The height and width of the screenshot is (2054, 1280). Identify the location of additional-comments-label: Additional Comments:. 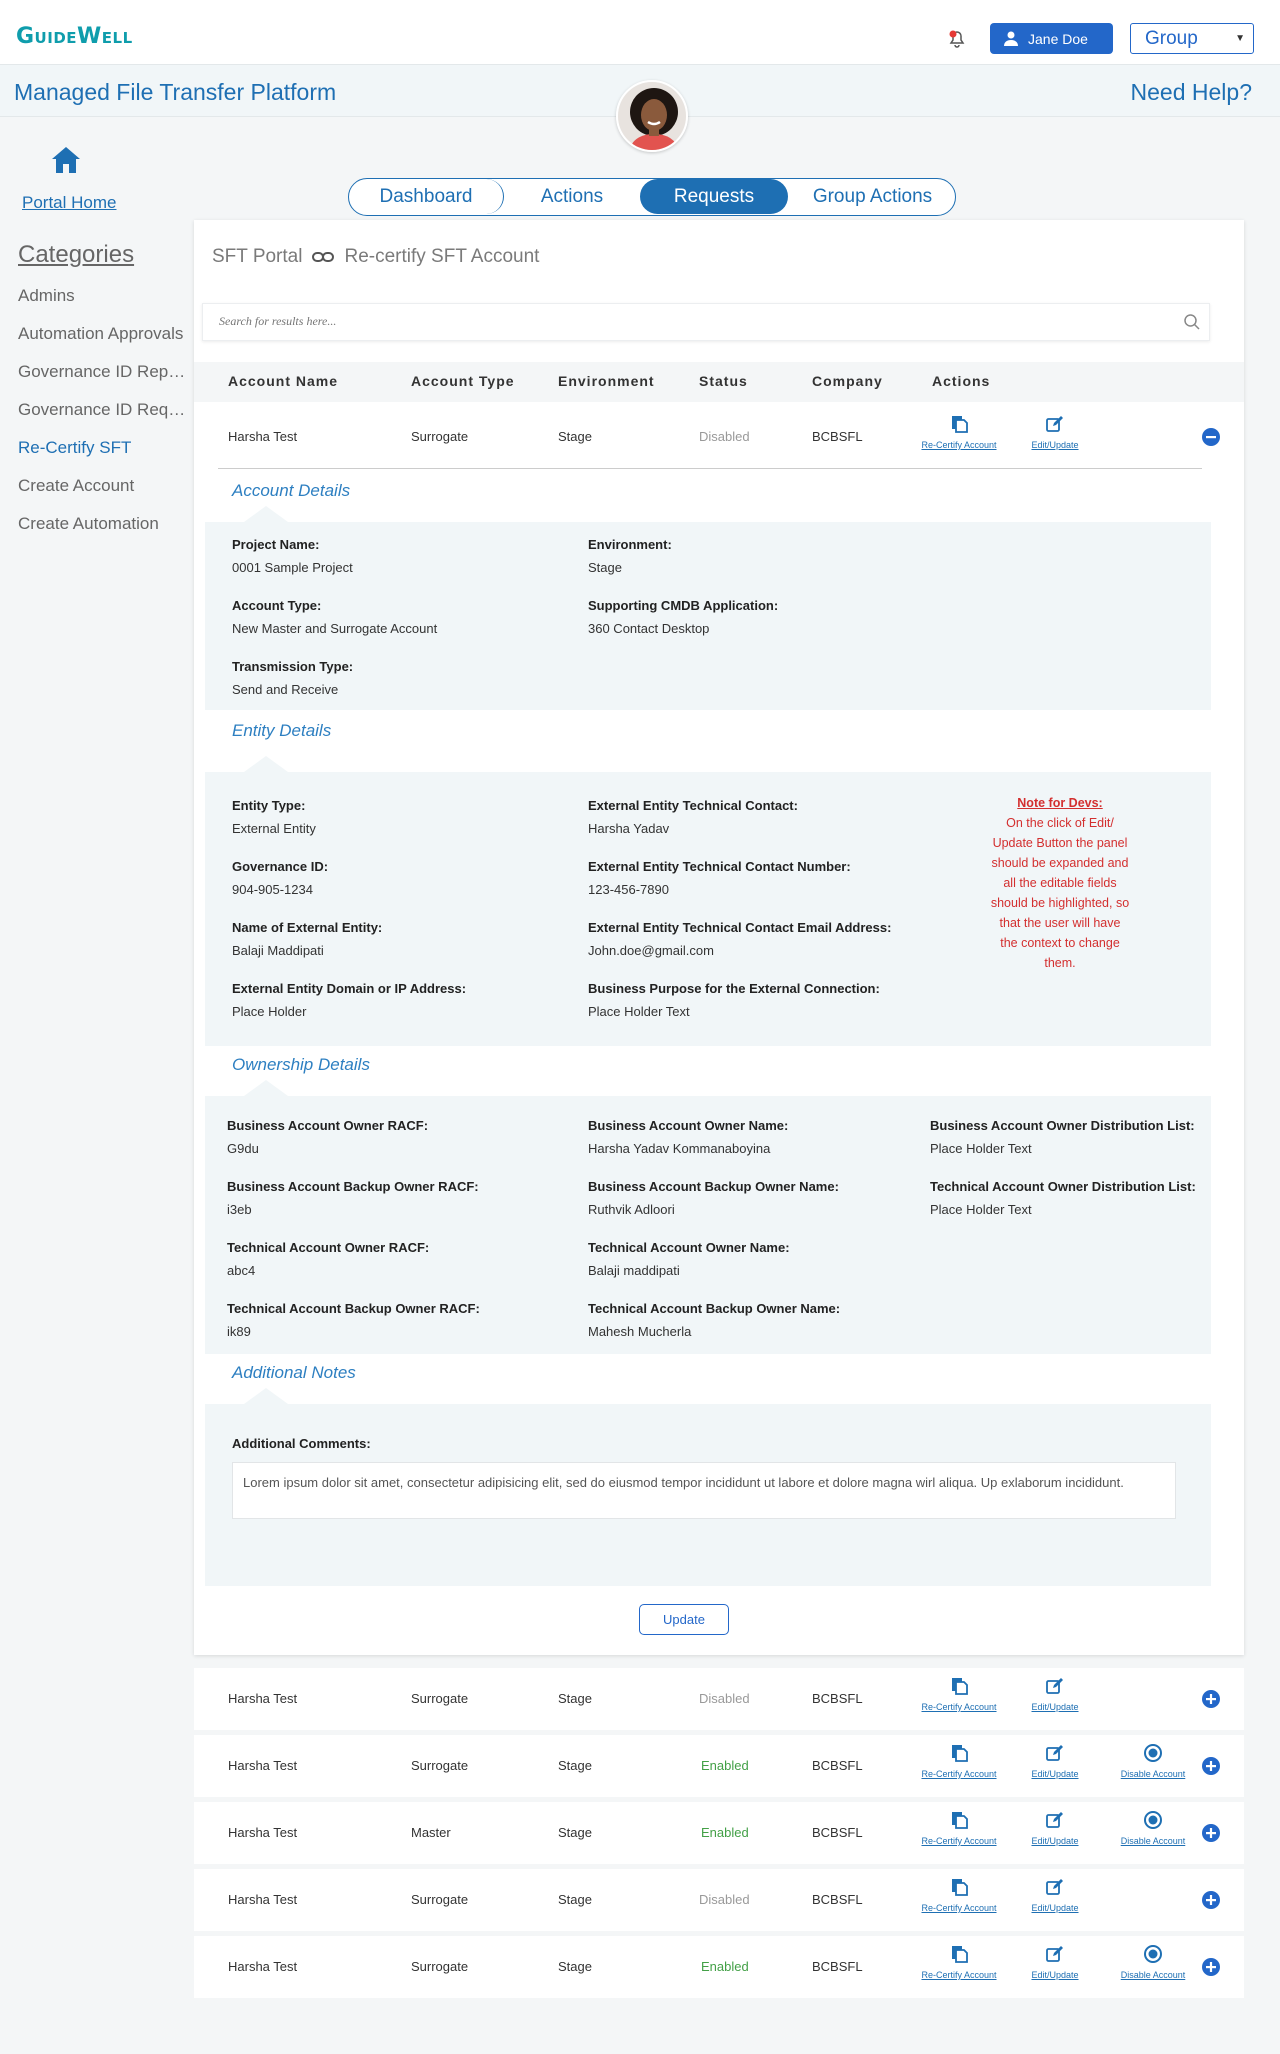
(301, 1443).